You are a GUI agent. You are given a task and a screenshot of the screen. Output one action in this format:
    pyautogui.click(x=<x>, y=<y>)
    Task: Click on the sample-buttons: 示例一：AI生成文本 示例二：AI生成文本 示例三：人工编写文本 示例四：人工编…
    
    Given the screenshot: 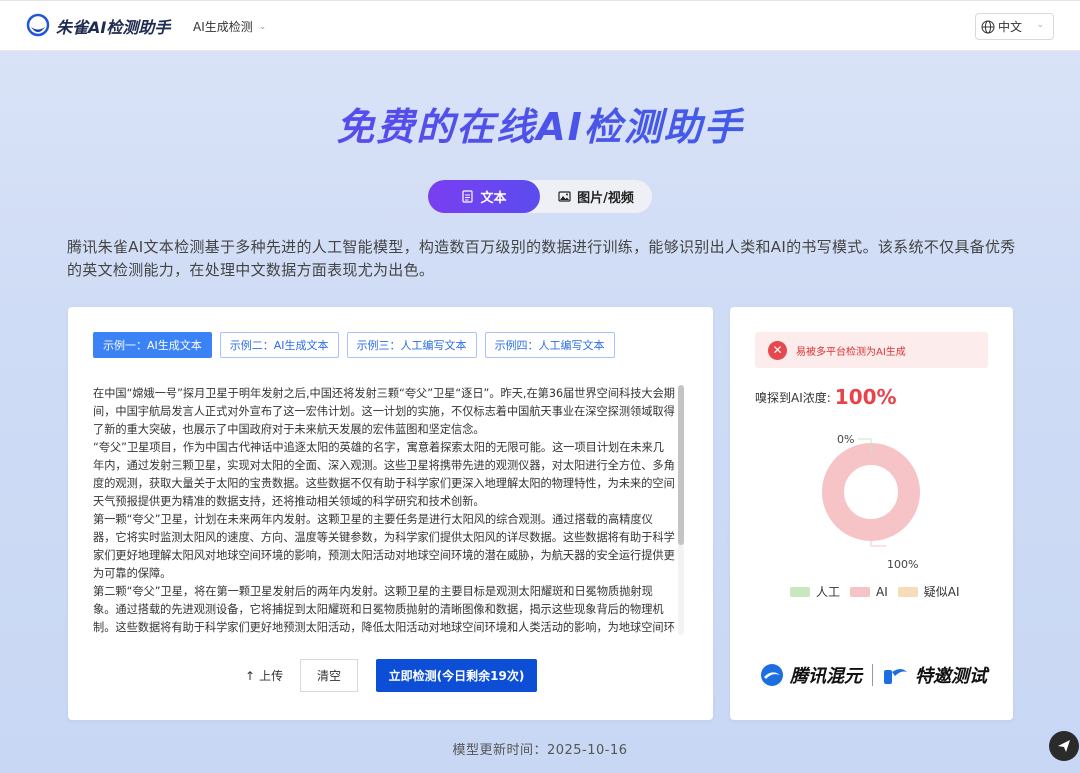 What is the action you would take?
    pyautogui.click(x=354, y=345)
    